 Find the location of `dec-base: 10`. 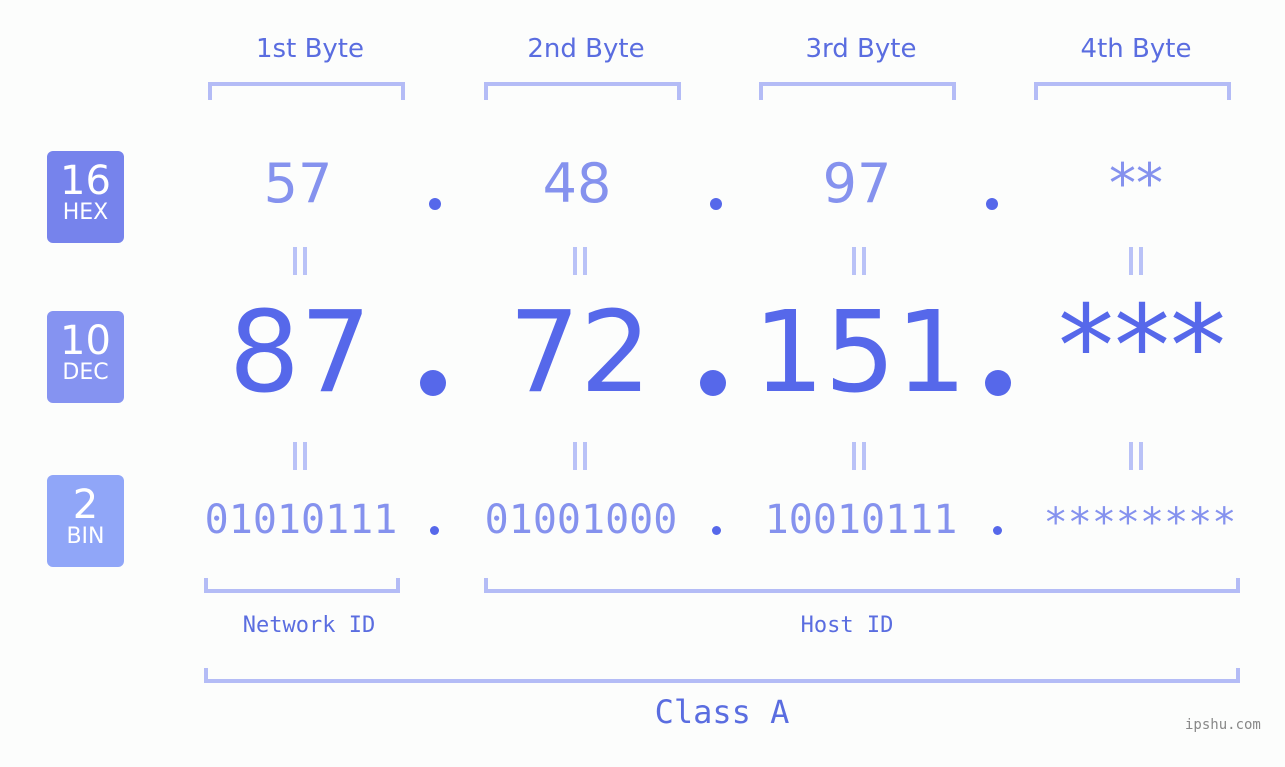

dec-base: 10 is located at coordinates (85, 341).